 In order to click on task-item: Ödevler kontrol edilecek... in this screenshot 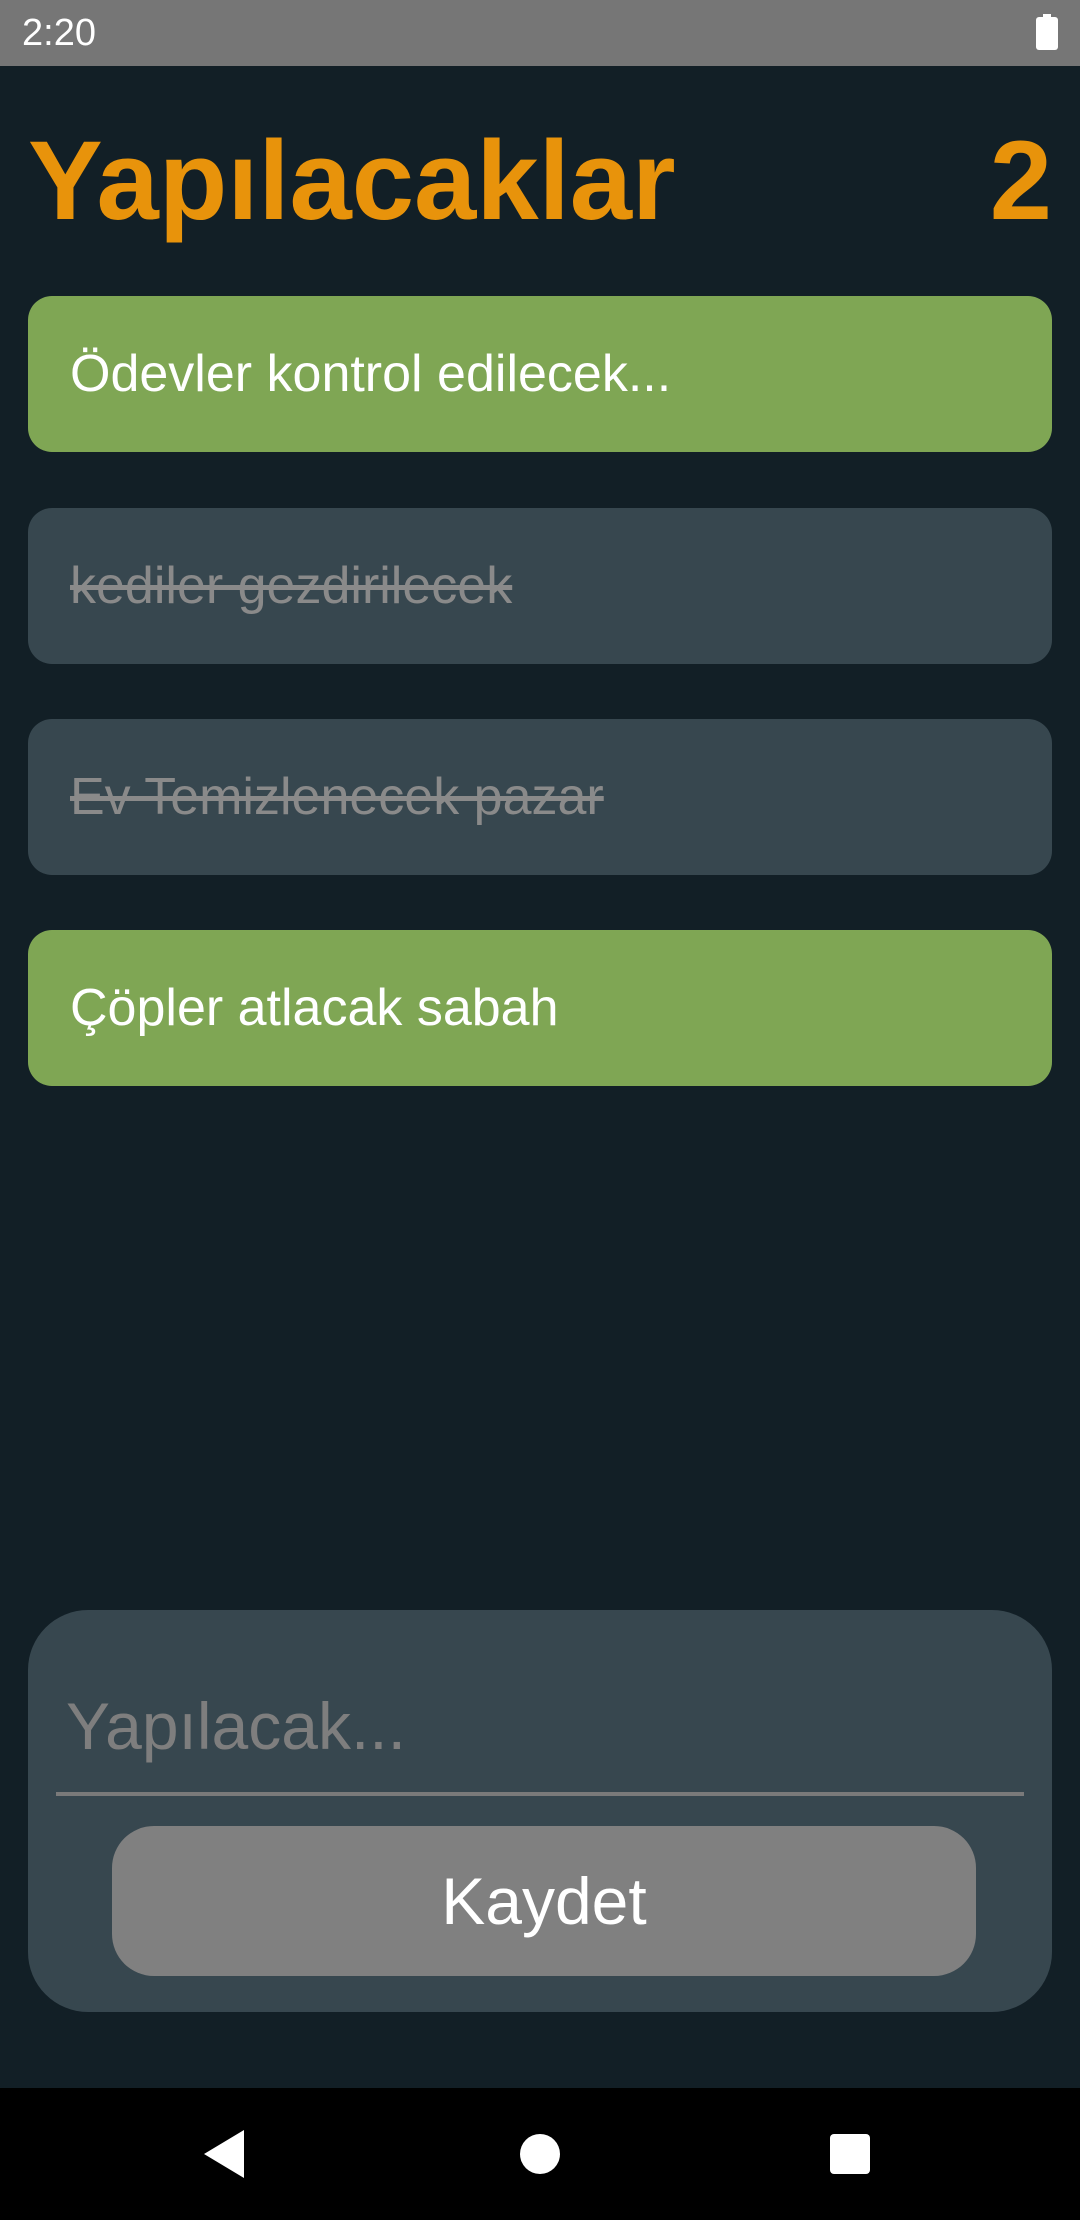, I will do `click(540, 374)`.